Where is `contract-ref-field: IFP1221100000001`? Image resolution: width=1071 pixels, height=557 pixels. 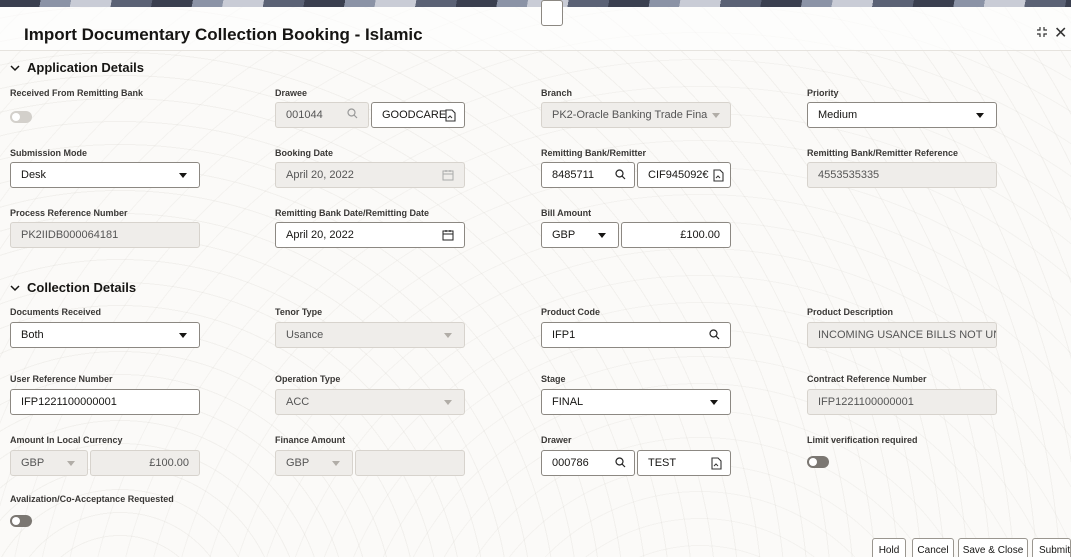
contract-ref-field: IFP1221100000001 is located at coordinates (902, 402).